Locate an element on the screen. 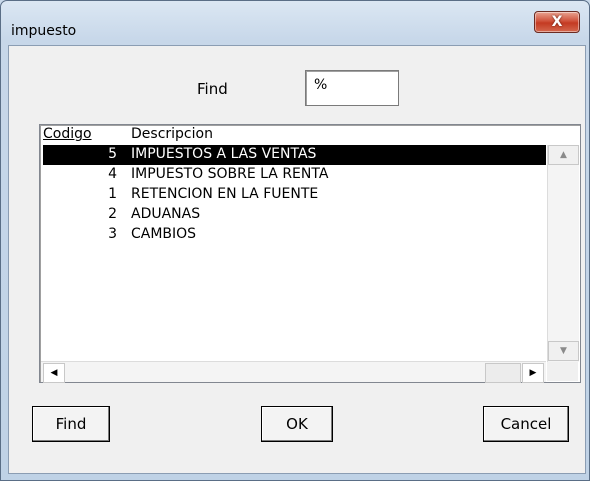 Image resolution: width=590 pixels, height=481 pixels. row-descripcion: ADUANAS is located at coordinates (166, 214).